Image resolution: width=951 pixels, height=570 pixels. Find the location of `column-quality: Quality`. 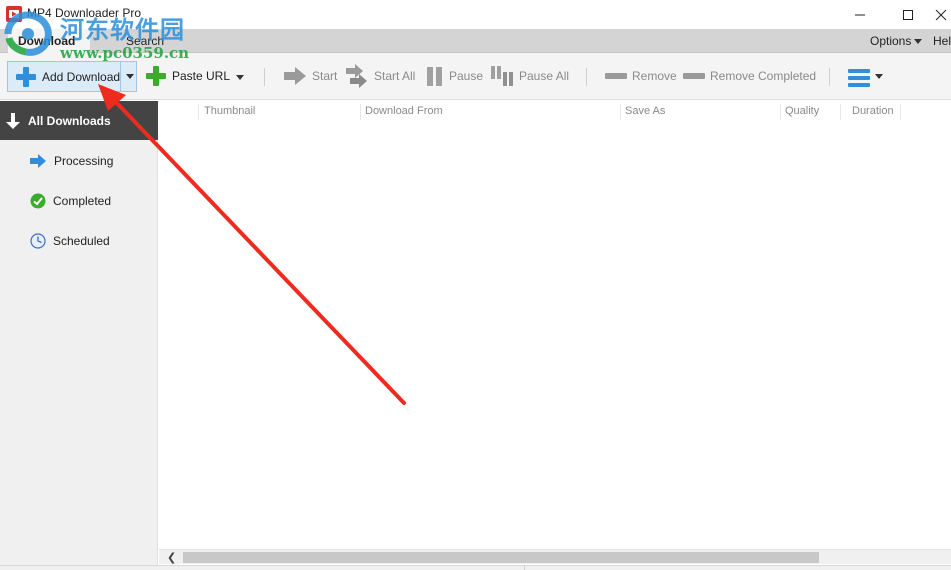

column-quality: Quality is located at coordinates (802, 111).